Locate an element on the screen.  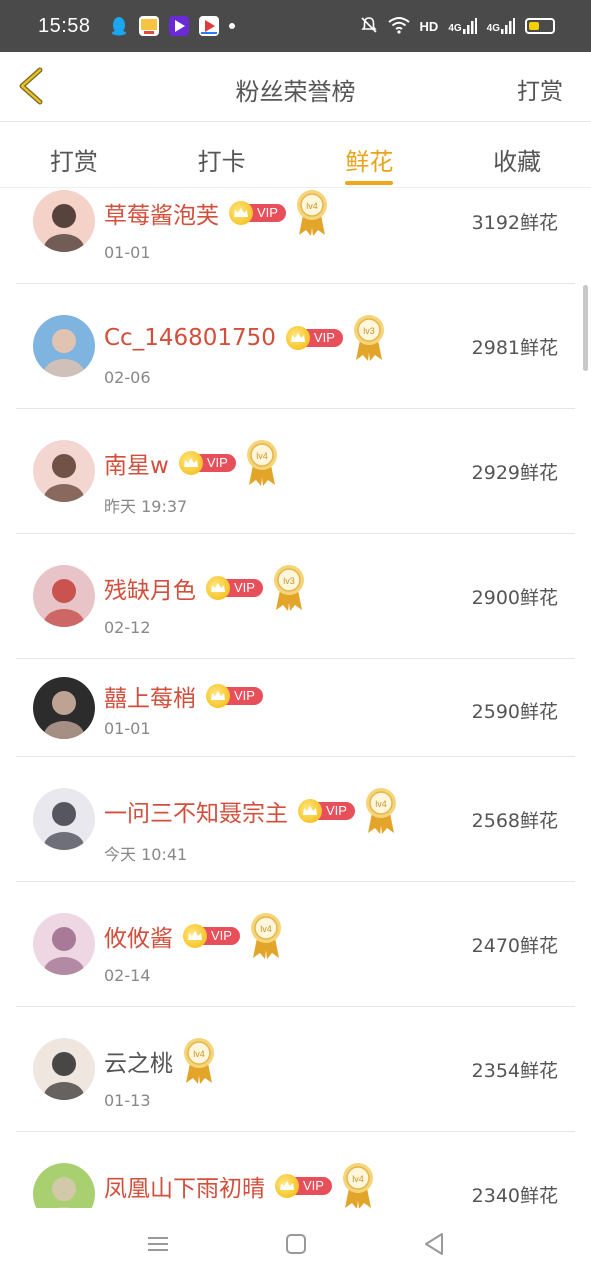
fan-date: 02-12 is located at coordinates (127, 627).